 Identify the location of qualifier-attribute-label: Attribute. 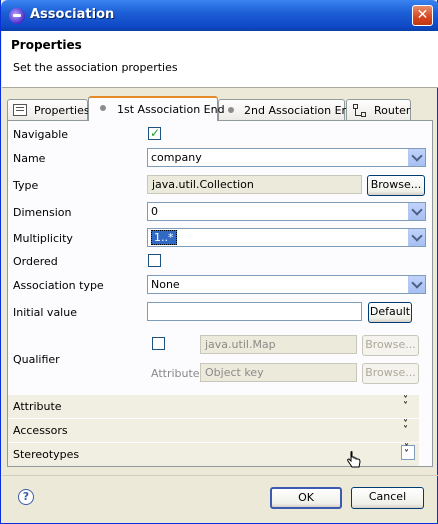
(175, 373).